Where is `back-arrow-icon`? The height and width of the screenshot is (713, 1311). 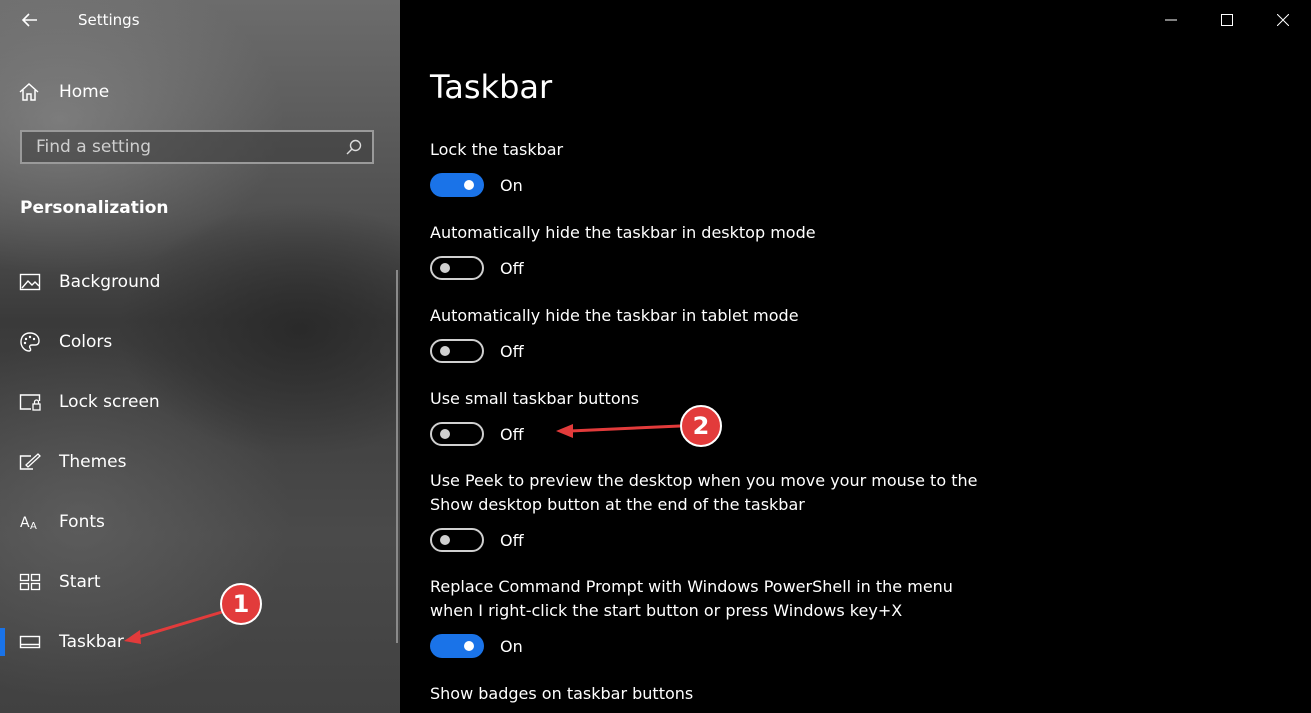
back-arrow-icon is located at coordinates (29, 20).